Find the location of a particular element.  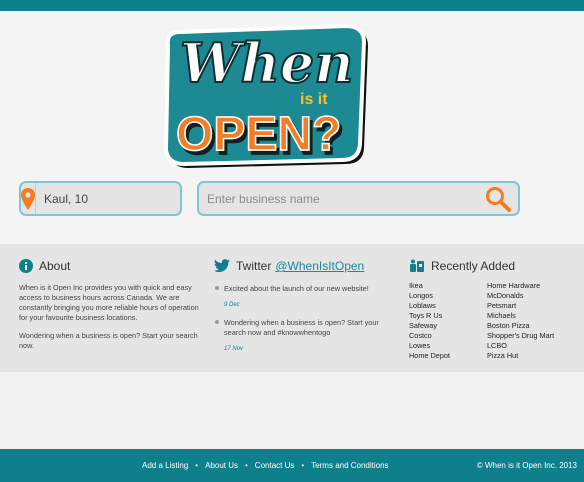

logo-open: OPEN? is located at coordinates (258, 134).